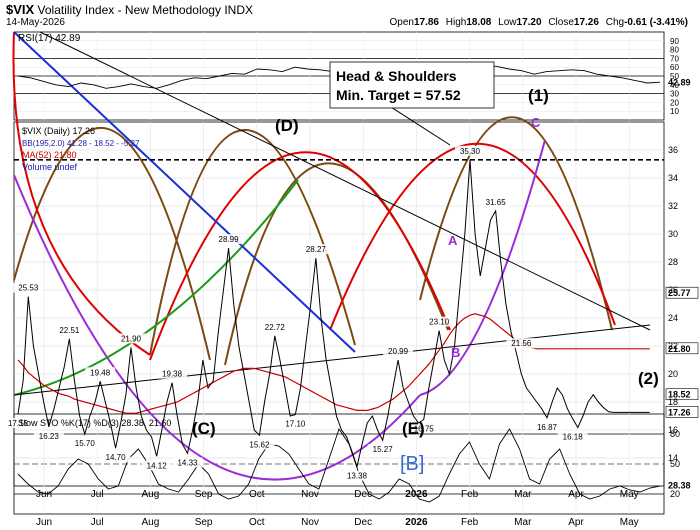 The width and height of the screenshot is (700, 530). What do you see at coordinates (470, 151) in the screenshot?
I see `price-data-label: 35.30` at bounding box center [470, 151].